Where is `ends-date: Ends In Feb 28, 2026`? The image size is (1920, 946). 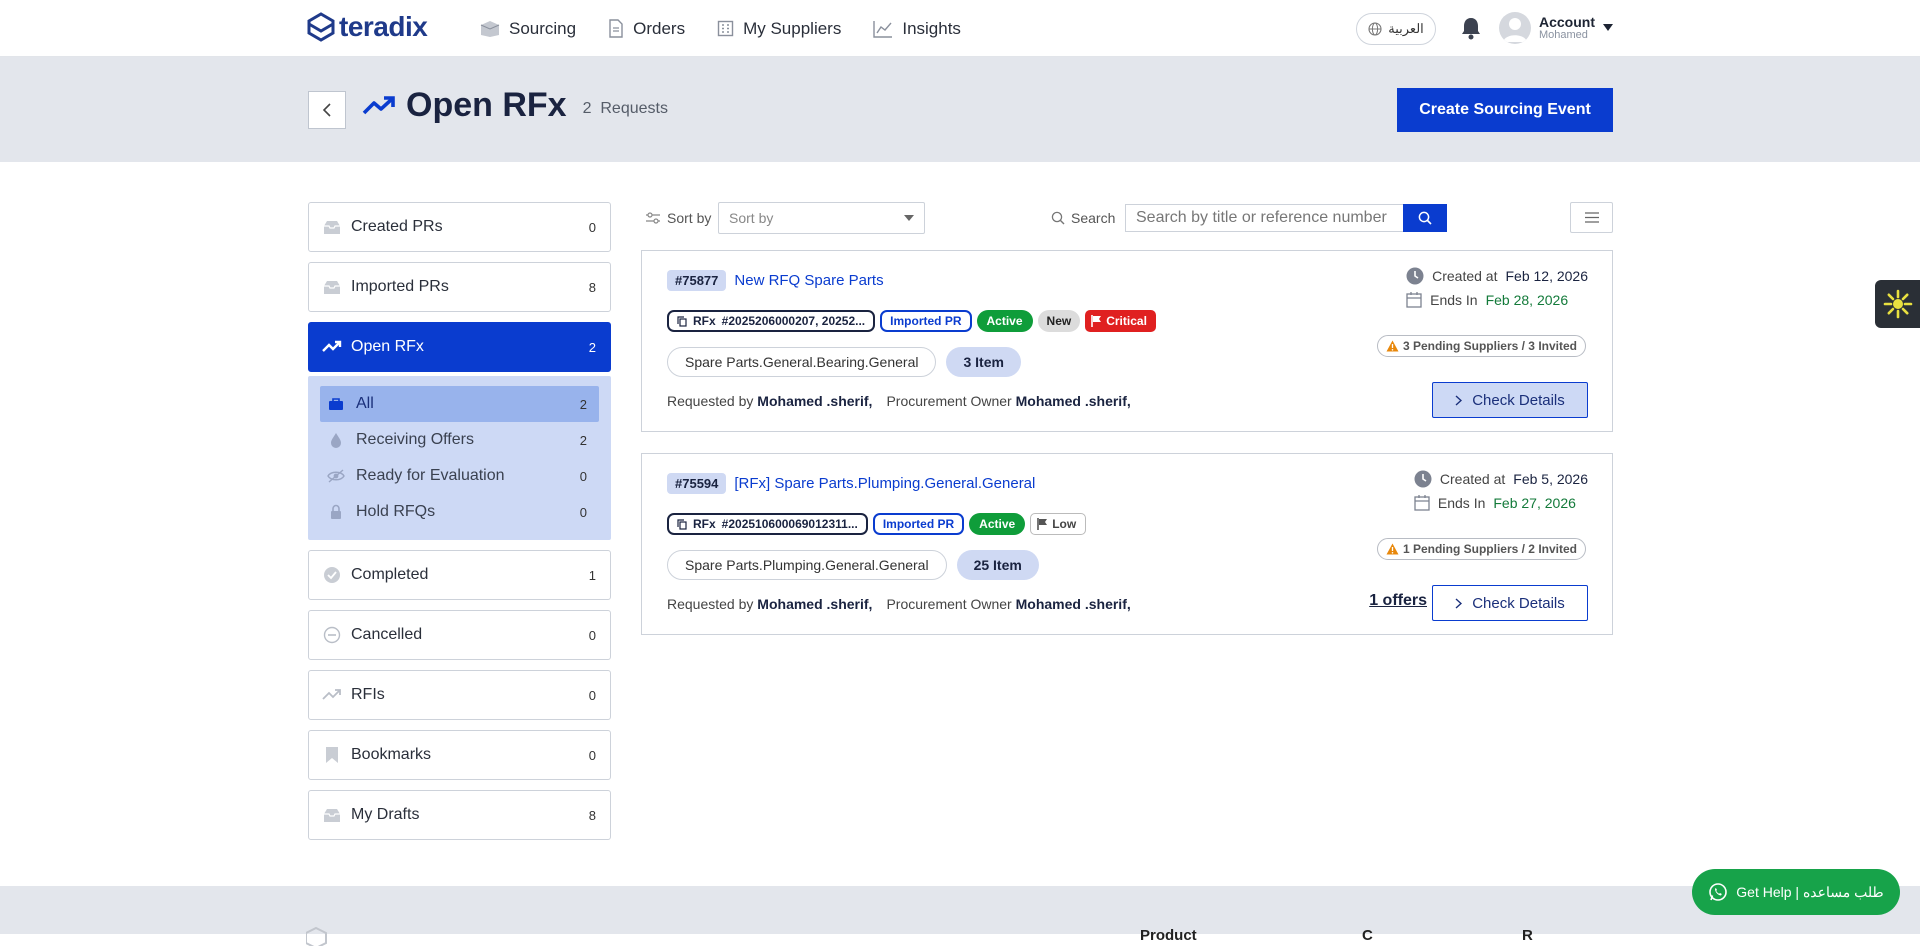 ends-date: Ends In Feb 28, 2026 is located at coordinates (1487, 299).